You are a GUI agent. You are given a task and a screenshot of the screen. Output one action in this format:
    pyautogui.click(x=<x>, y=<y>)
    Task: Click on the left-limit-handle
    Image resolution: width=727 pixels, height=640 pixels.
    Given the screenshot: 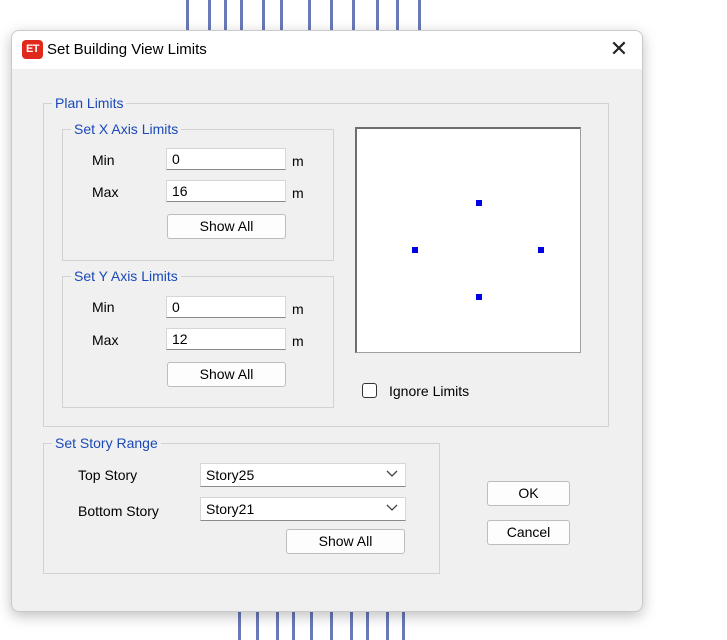 What is the action you would take?
    pyautogui.click(x=415, y=250)
    